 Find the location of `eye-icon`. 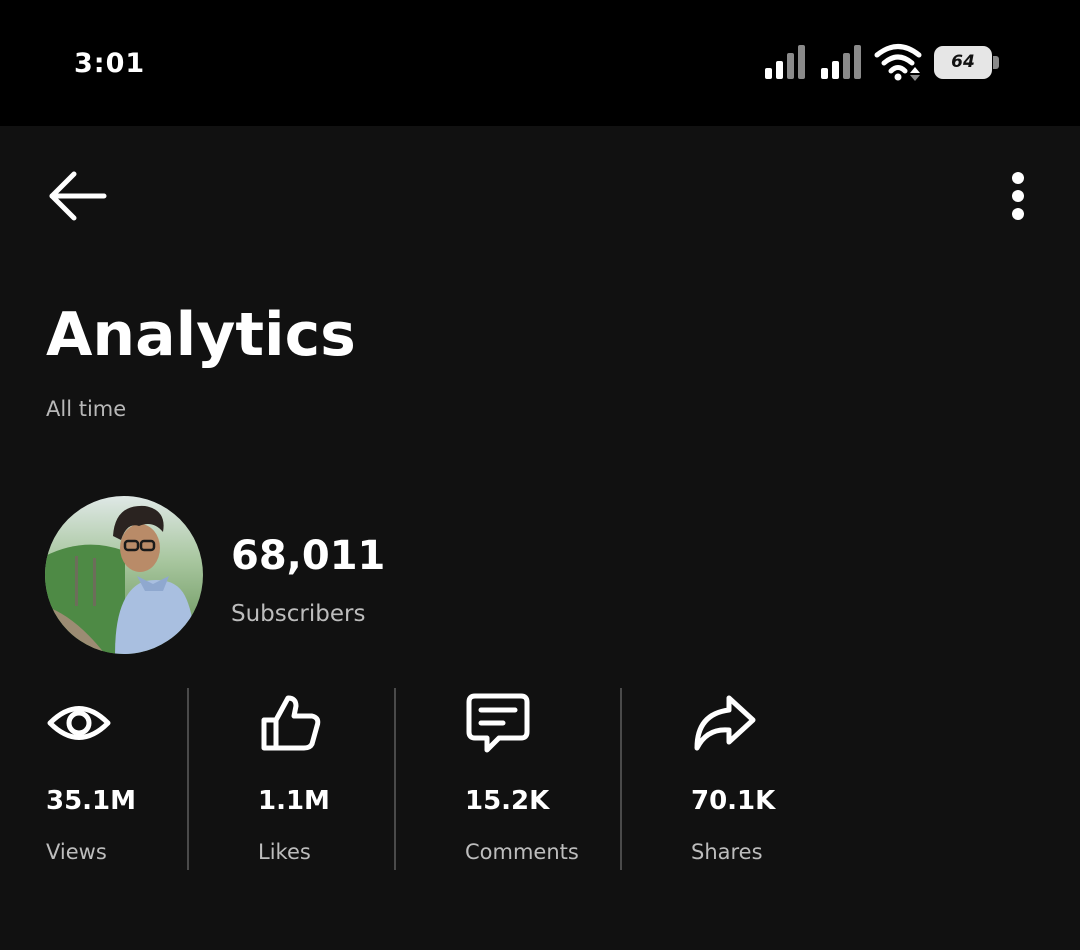

eye-icon is located at coordinates (79, 723).